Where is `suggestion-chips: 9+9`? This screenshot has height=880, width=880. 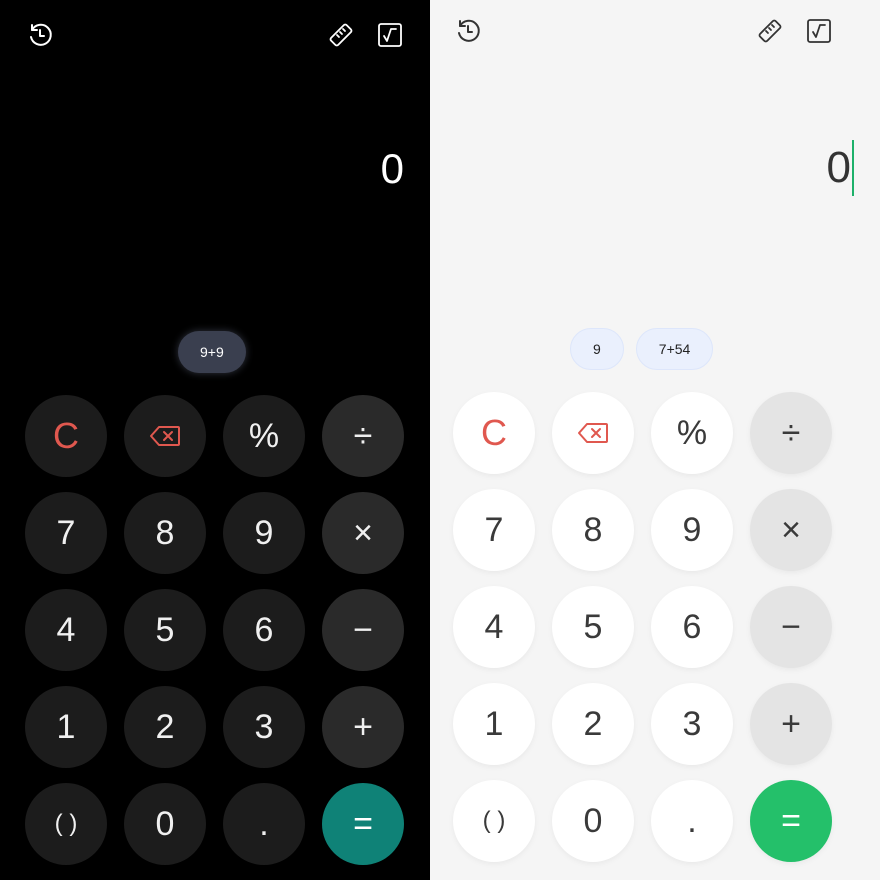
suggestion-chips: 9+9 is located at coordinates (212, 352).